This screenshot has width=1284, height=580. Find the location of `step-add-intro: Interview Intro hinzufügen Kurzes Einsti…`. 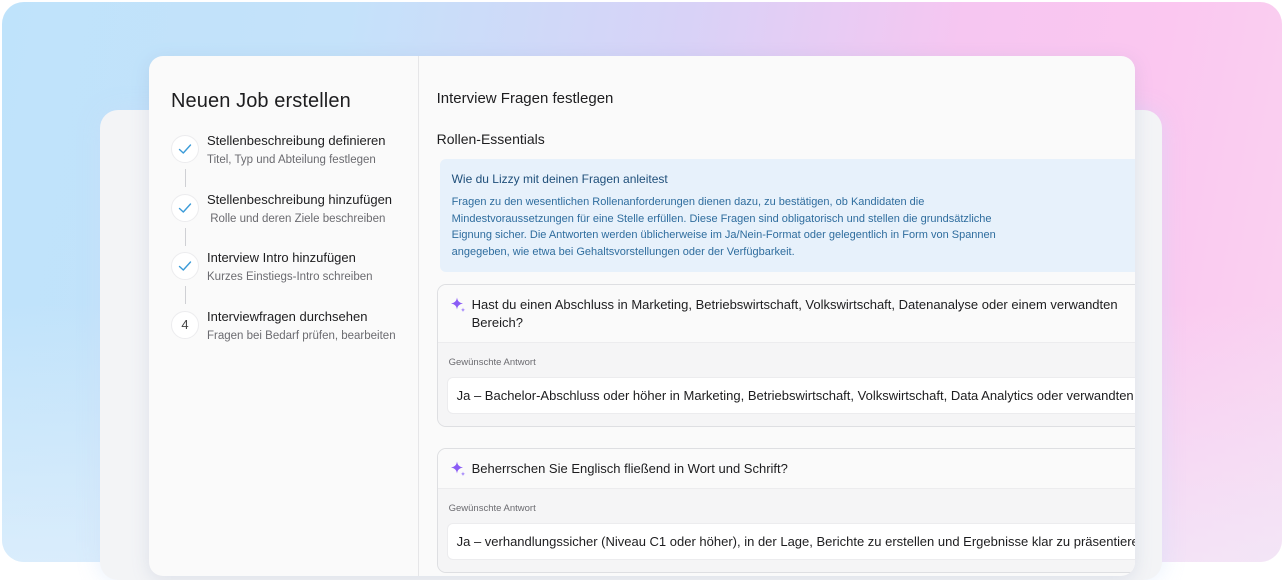

step-add-intro: Interview Intro hinzufügen Kurzes Einsti… is located at coordinates (283, 280).